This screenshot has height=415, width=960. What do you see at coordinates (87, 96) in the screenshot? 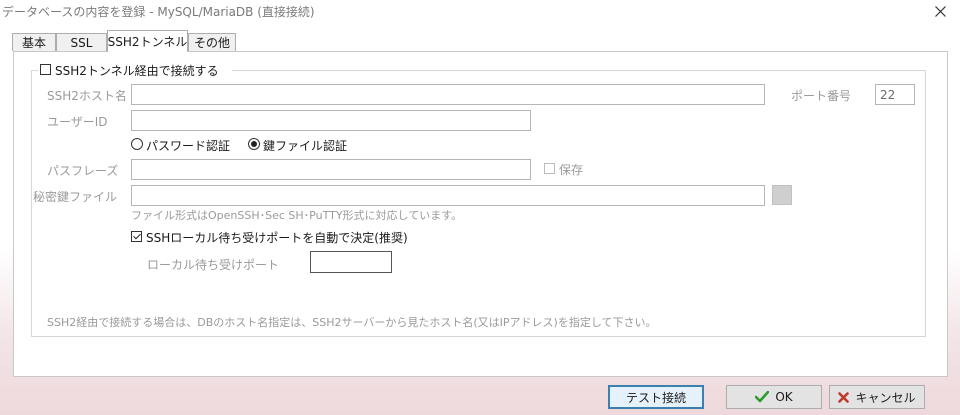
I see `host-label: SSH2ホスト名` at bounding box center [87, 96].